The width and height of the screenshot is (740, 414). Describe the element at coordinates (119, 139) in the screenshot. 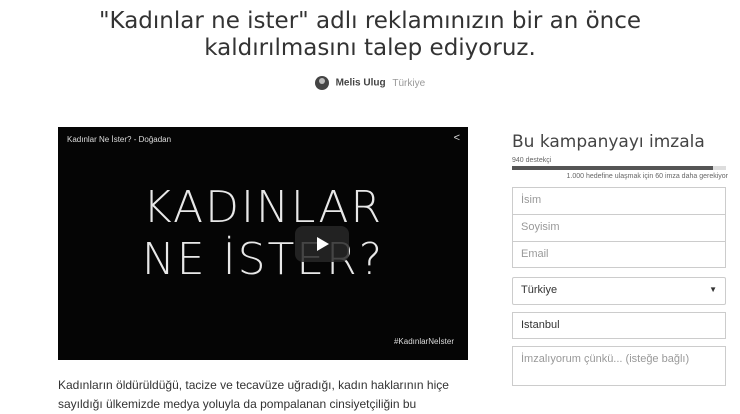

I see `video-title: Kadınlar Ne İster? - Doğadan` at that location.